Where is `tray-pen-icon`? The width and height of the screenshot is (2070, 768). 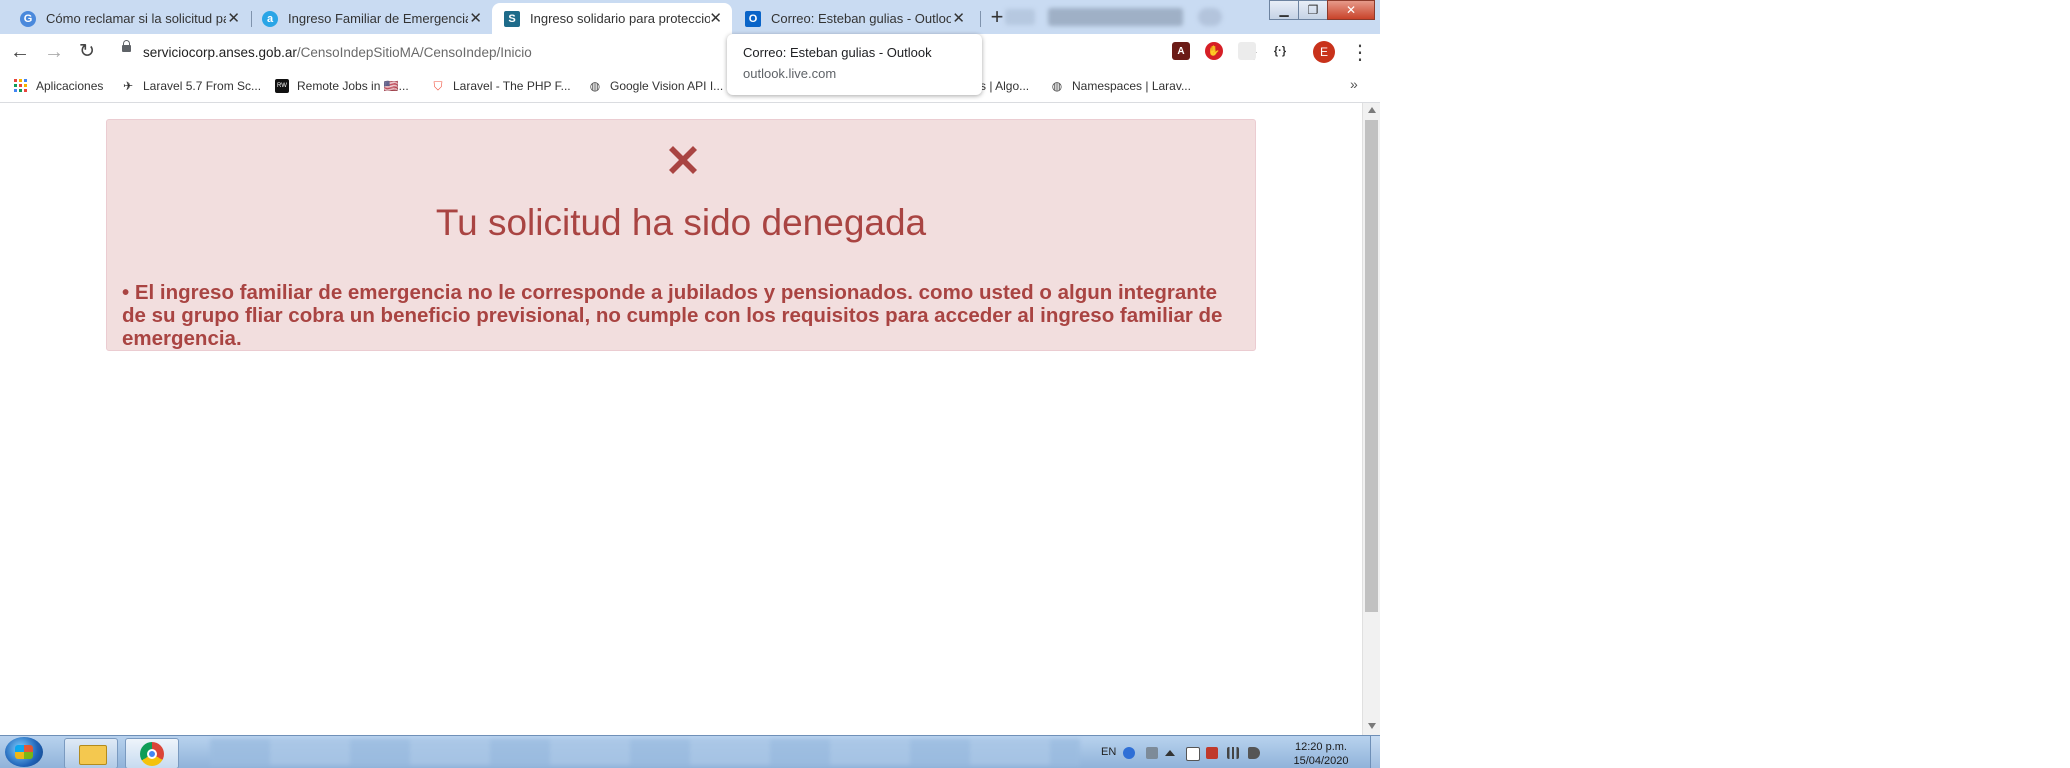
tray-pen-icon is located at coordinates (1152, 753).